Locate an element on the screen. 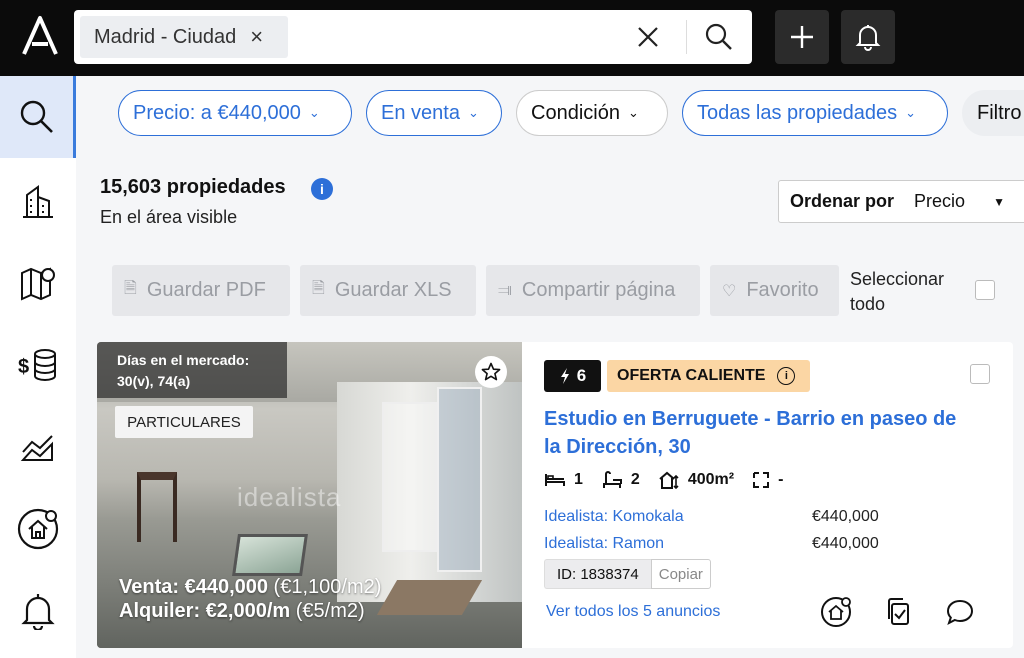  home-alert-button is located at coordinates (836, 612).